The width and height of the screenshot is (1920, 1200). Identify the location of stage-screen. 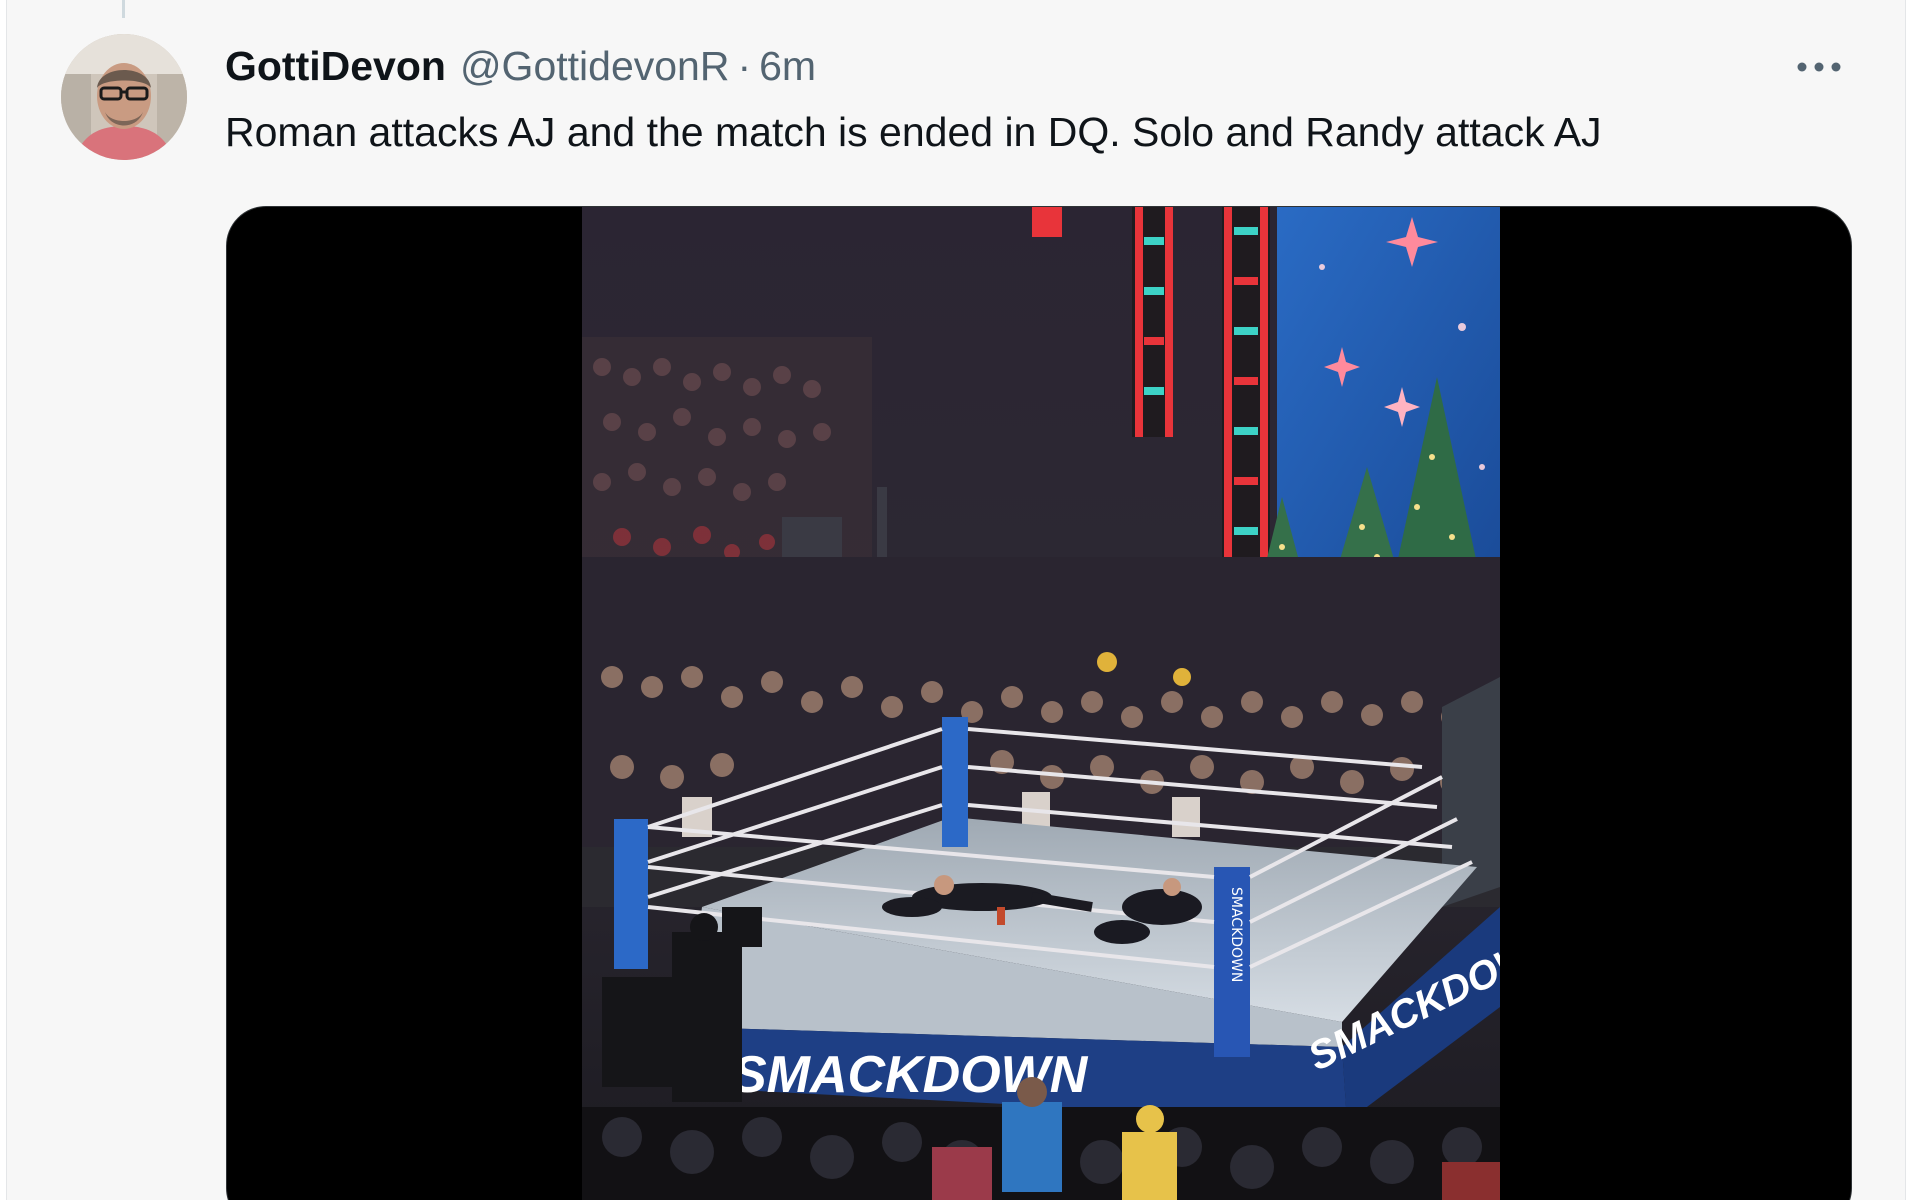
(1380, 397).